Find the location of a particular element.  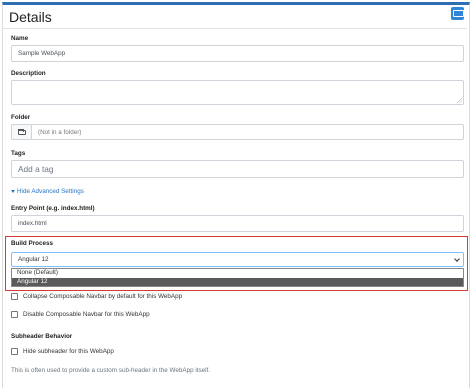

monitor-icon is located at coordinates (457, 13).